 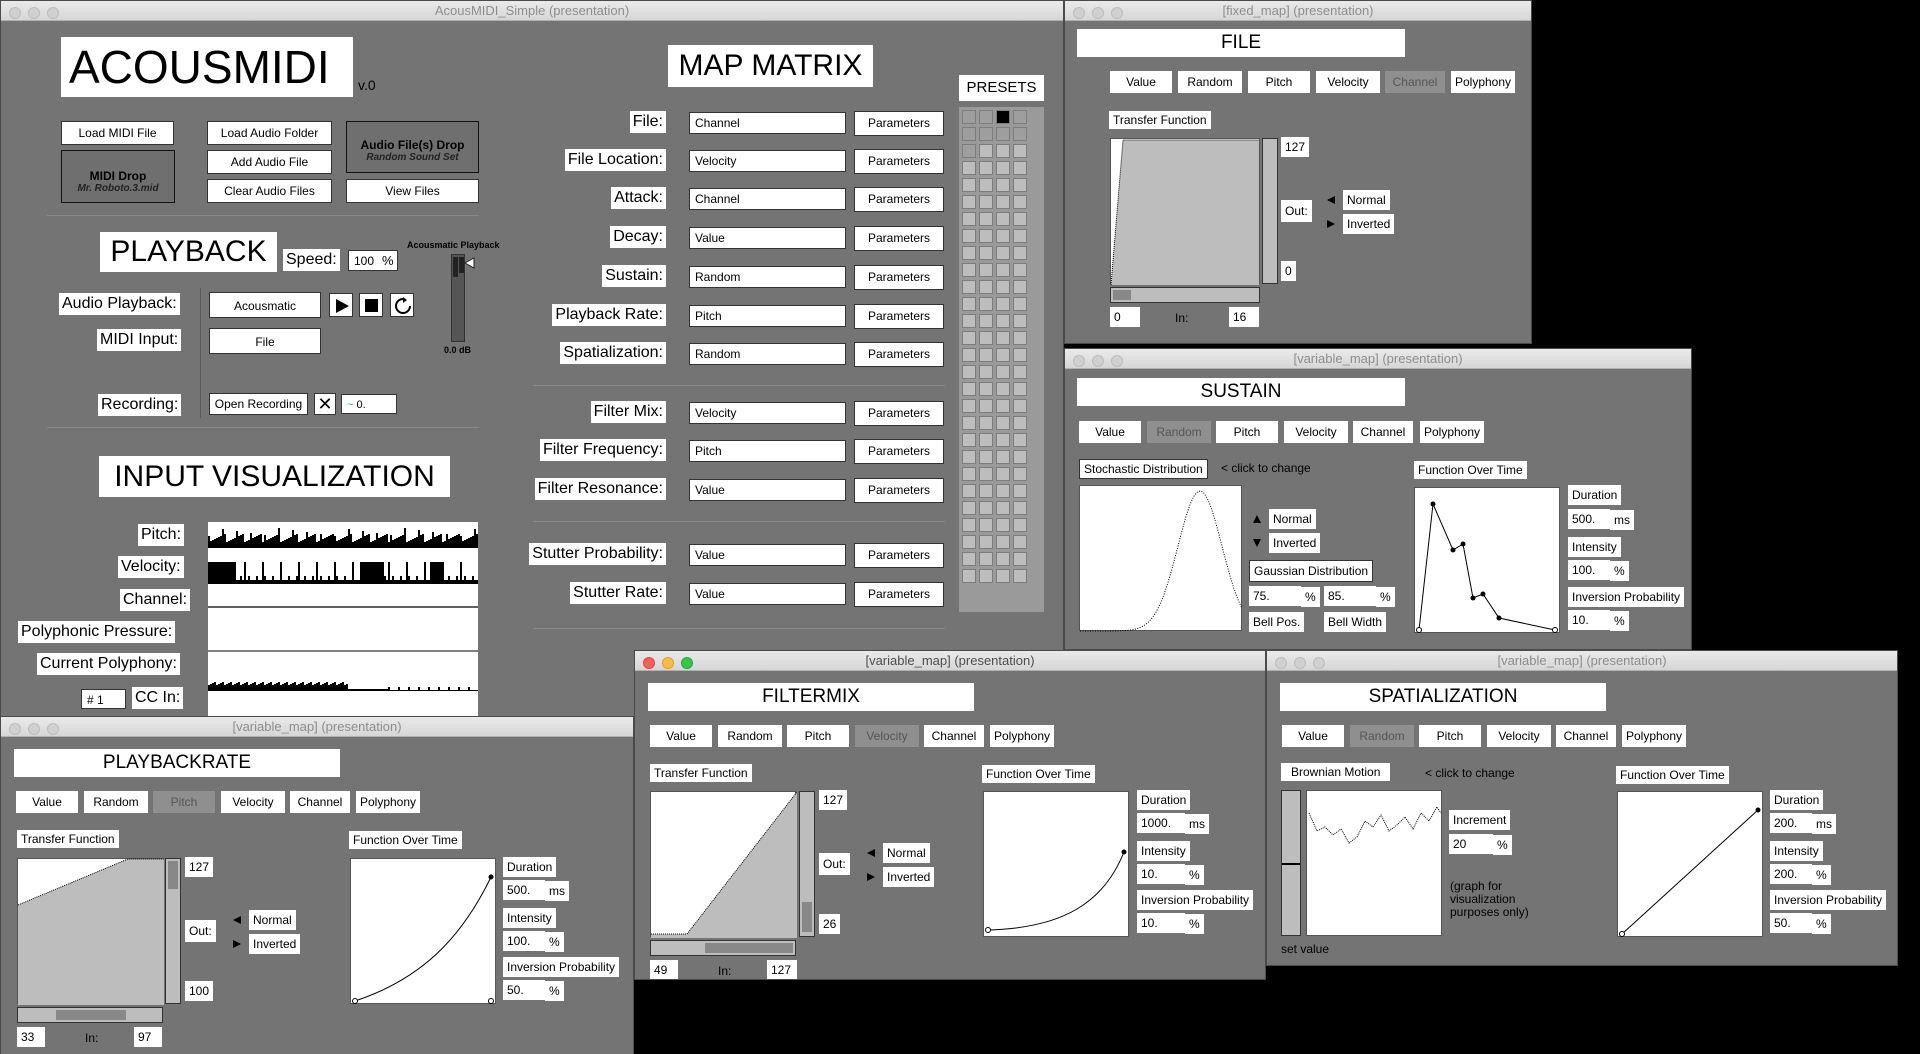 I want to click on play-button, so click(x=341, y=305).